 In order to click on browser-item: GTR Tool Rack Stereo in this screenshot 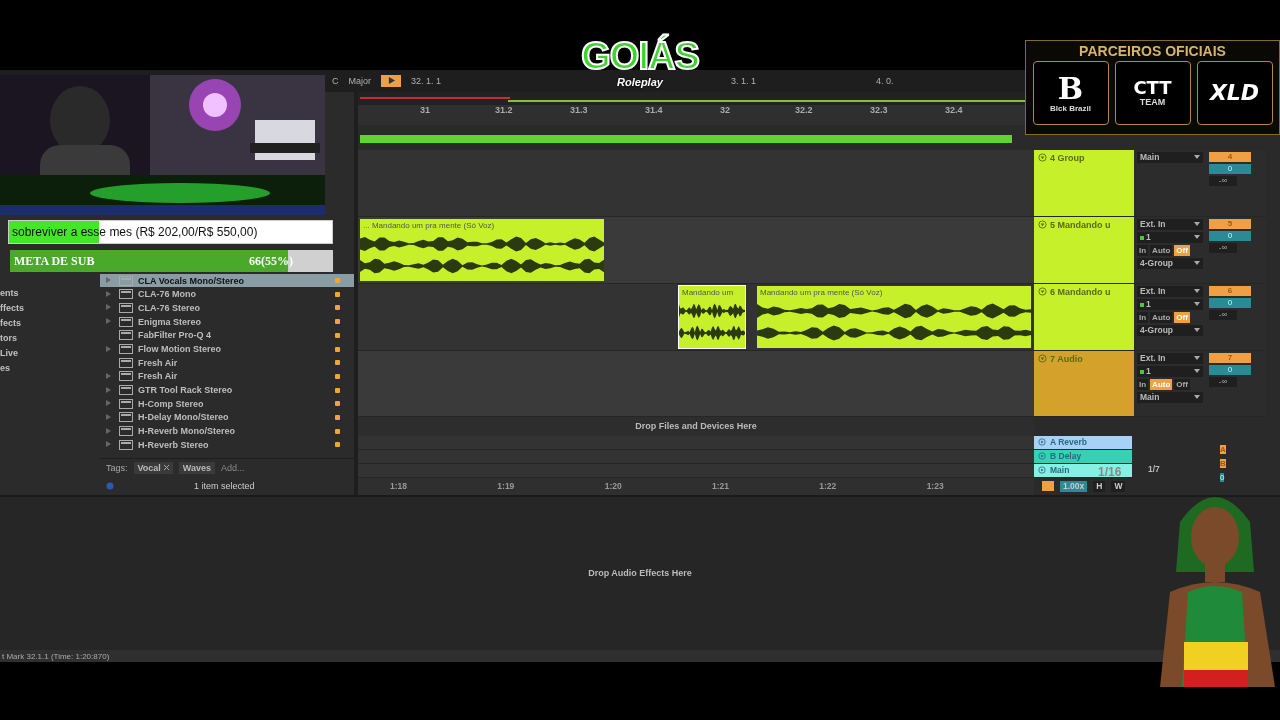, I will do `click(227, 390)`.